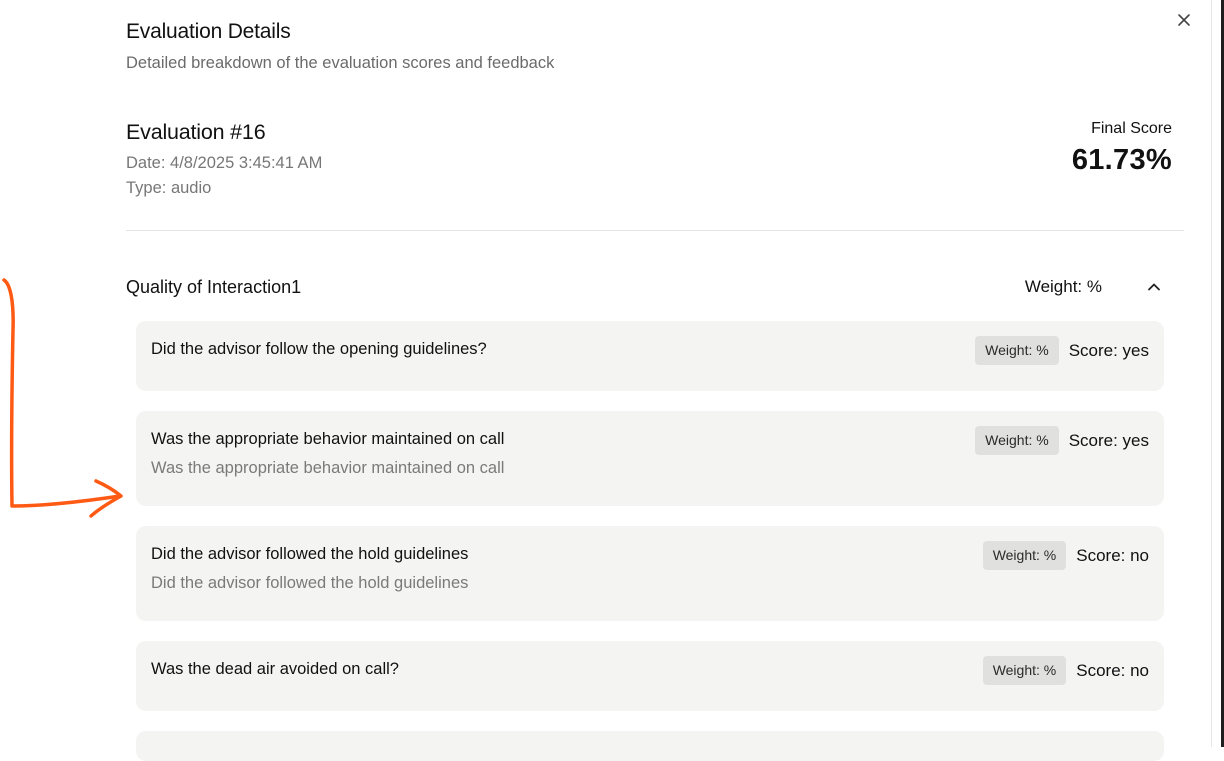 The width and height of the screenshot is (1224, 761). I want to click on final-score-value: 61.73%, so click(1121, 160).